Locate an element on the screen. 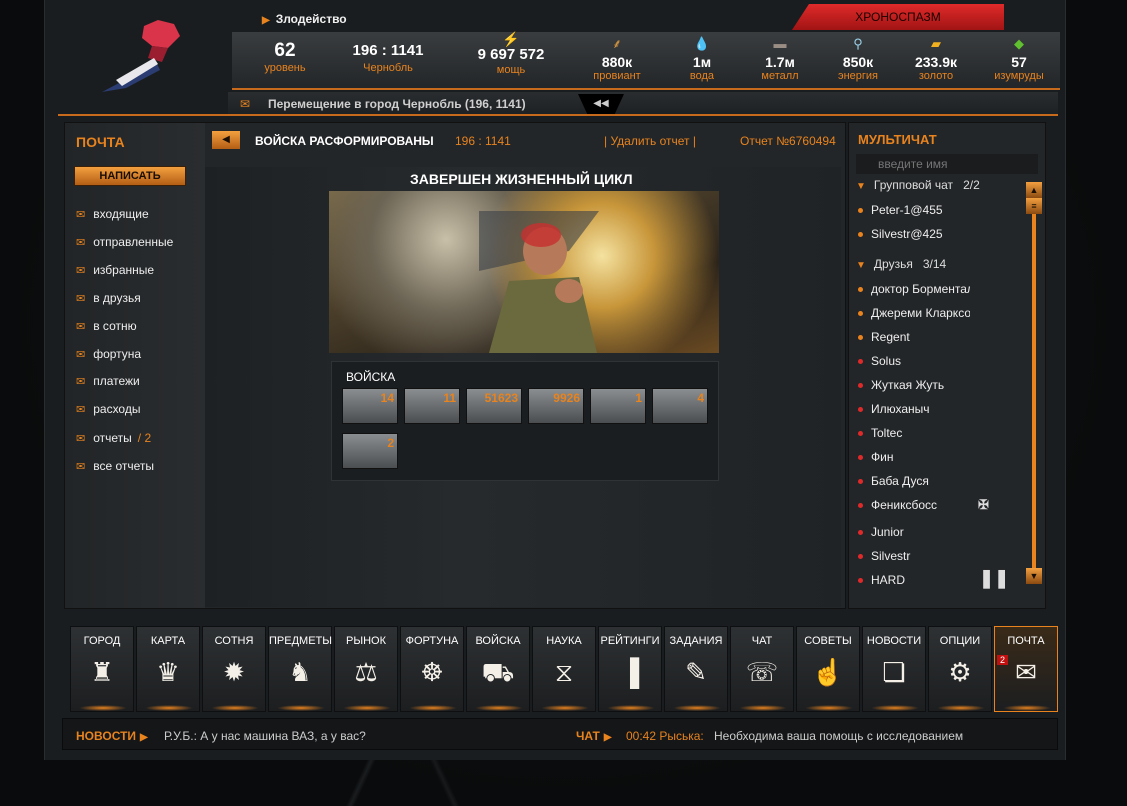 Image resolution: width=1127 pixels, height=806 pixels. unit-sniper: 2 is located at coordinates (370, 451).